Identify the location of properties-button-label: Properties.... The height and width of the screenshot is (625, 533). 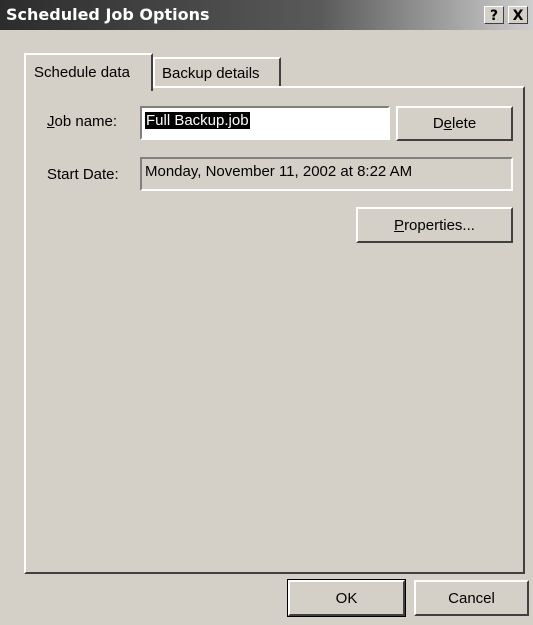
(434, 225).